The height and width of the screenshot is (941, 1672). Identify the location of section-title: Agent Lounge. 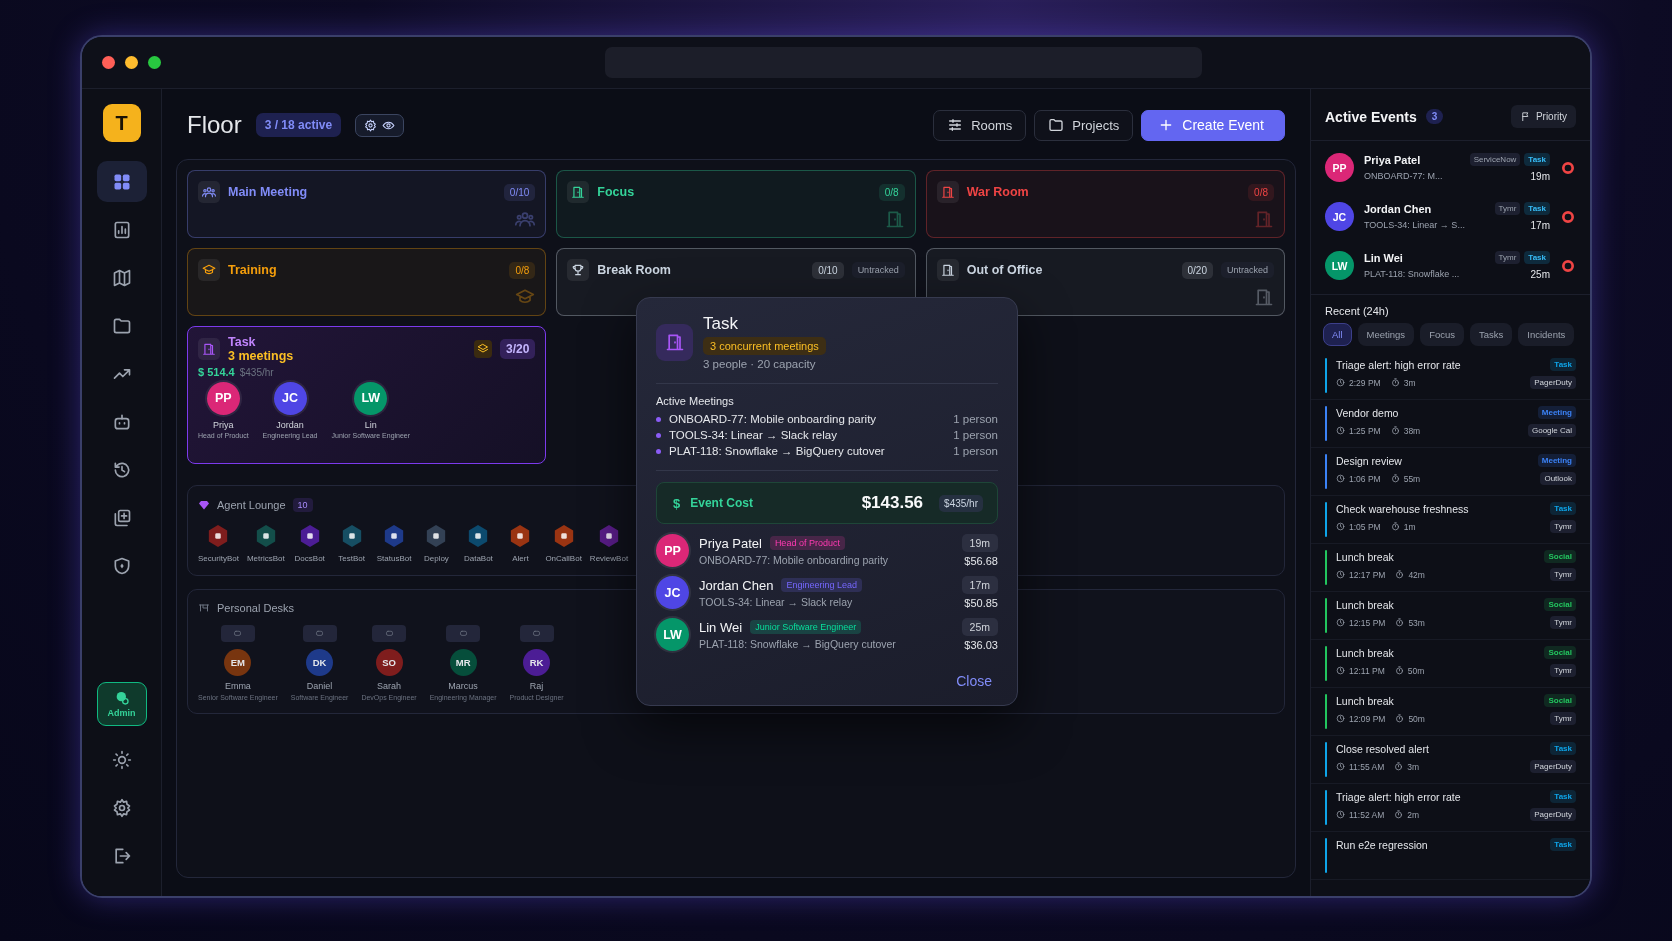
(251, 505).